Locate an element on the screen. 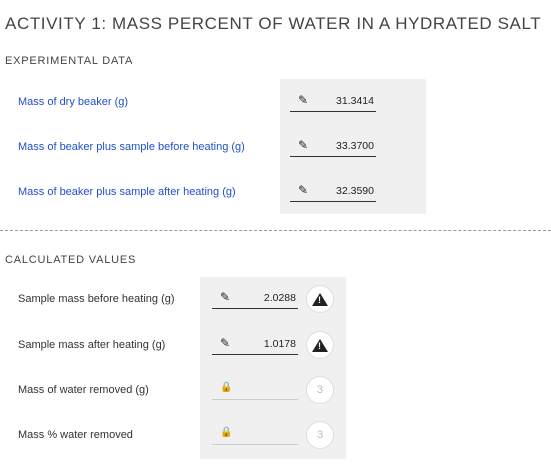 The width and height of the screenshot is (551, 469). label-mass-percent-water: Mass % water removed is located at coordinates (75, 435).